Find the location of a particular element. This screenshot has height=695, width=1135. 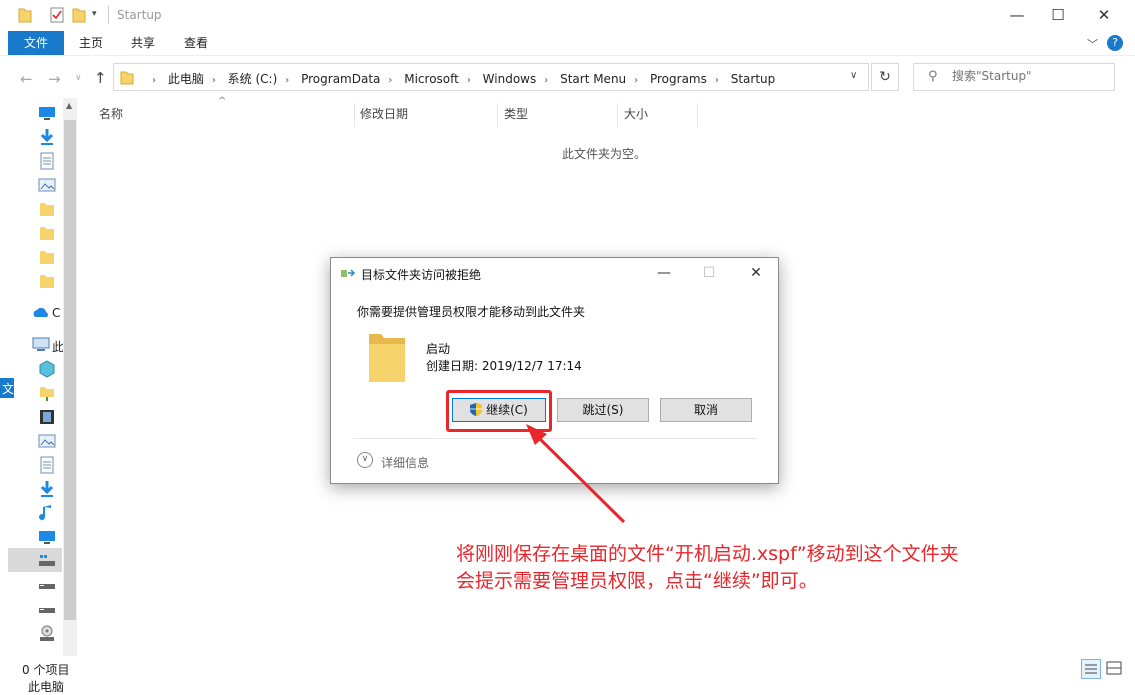

help-icon: ? is located at coordinates (1115, 43).